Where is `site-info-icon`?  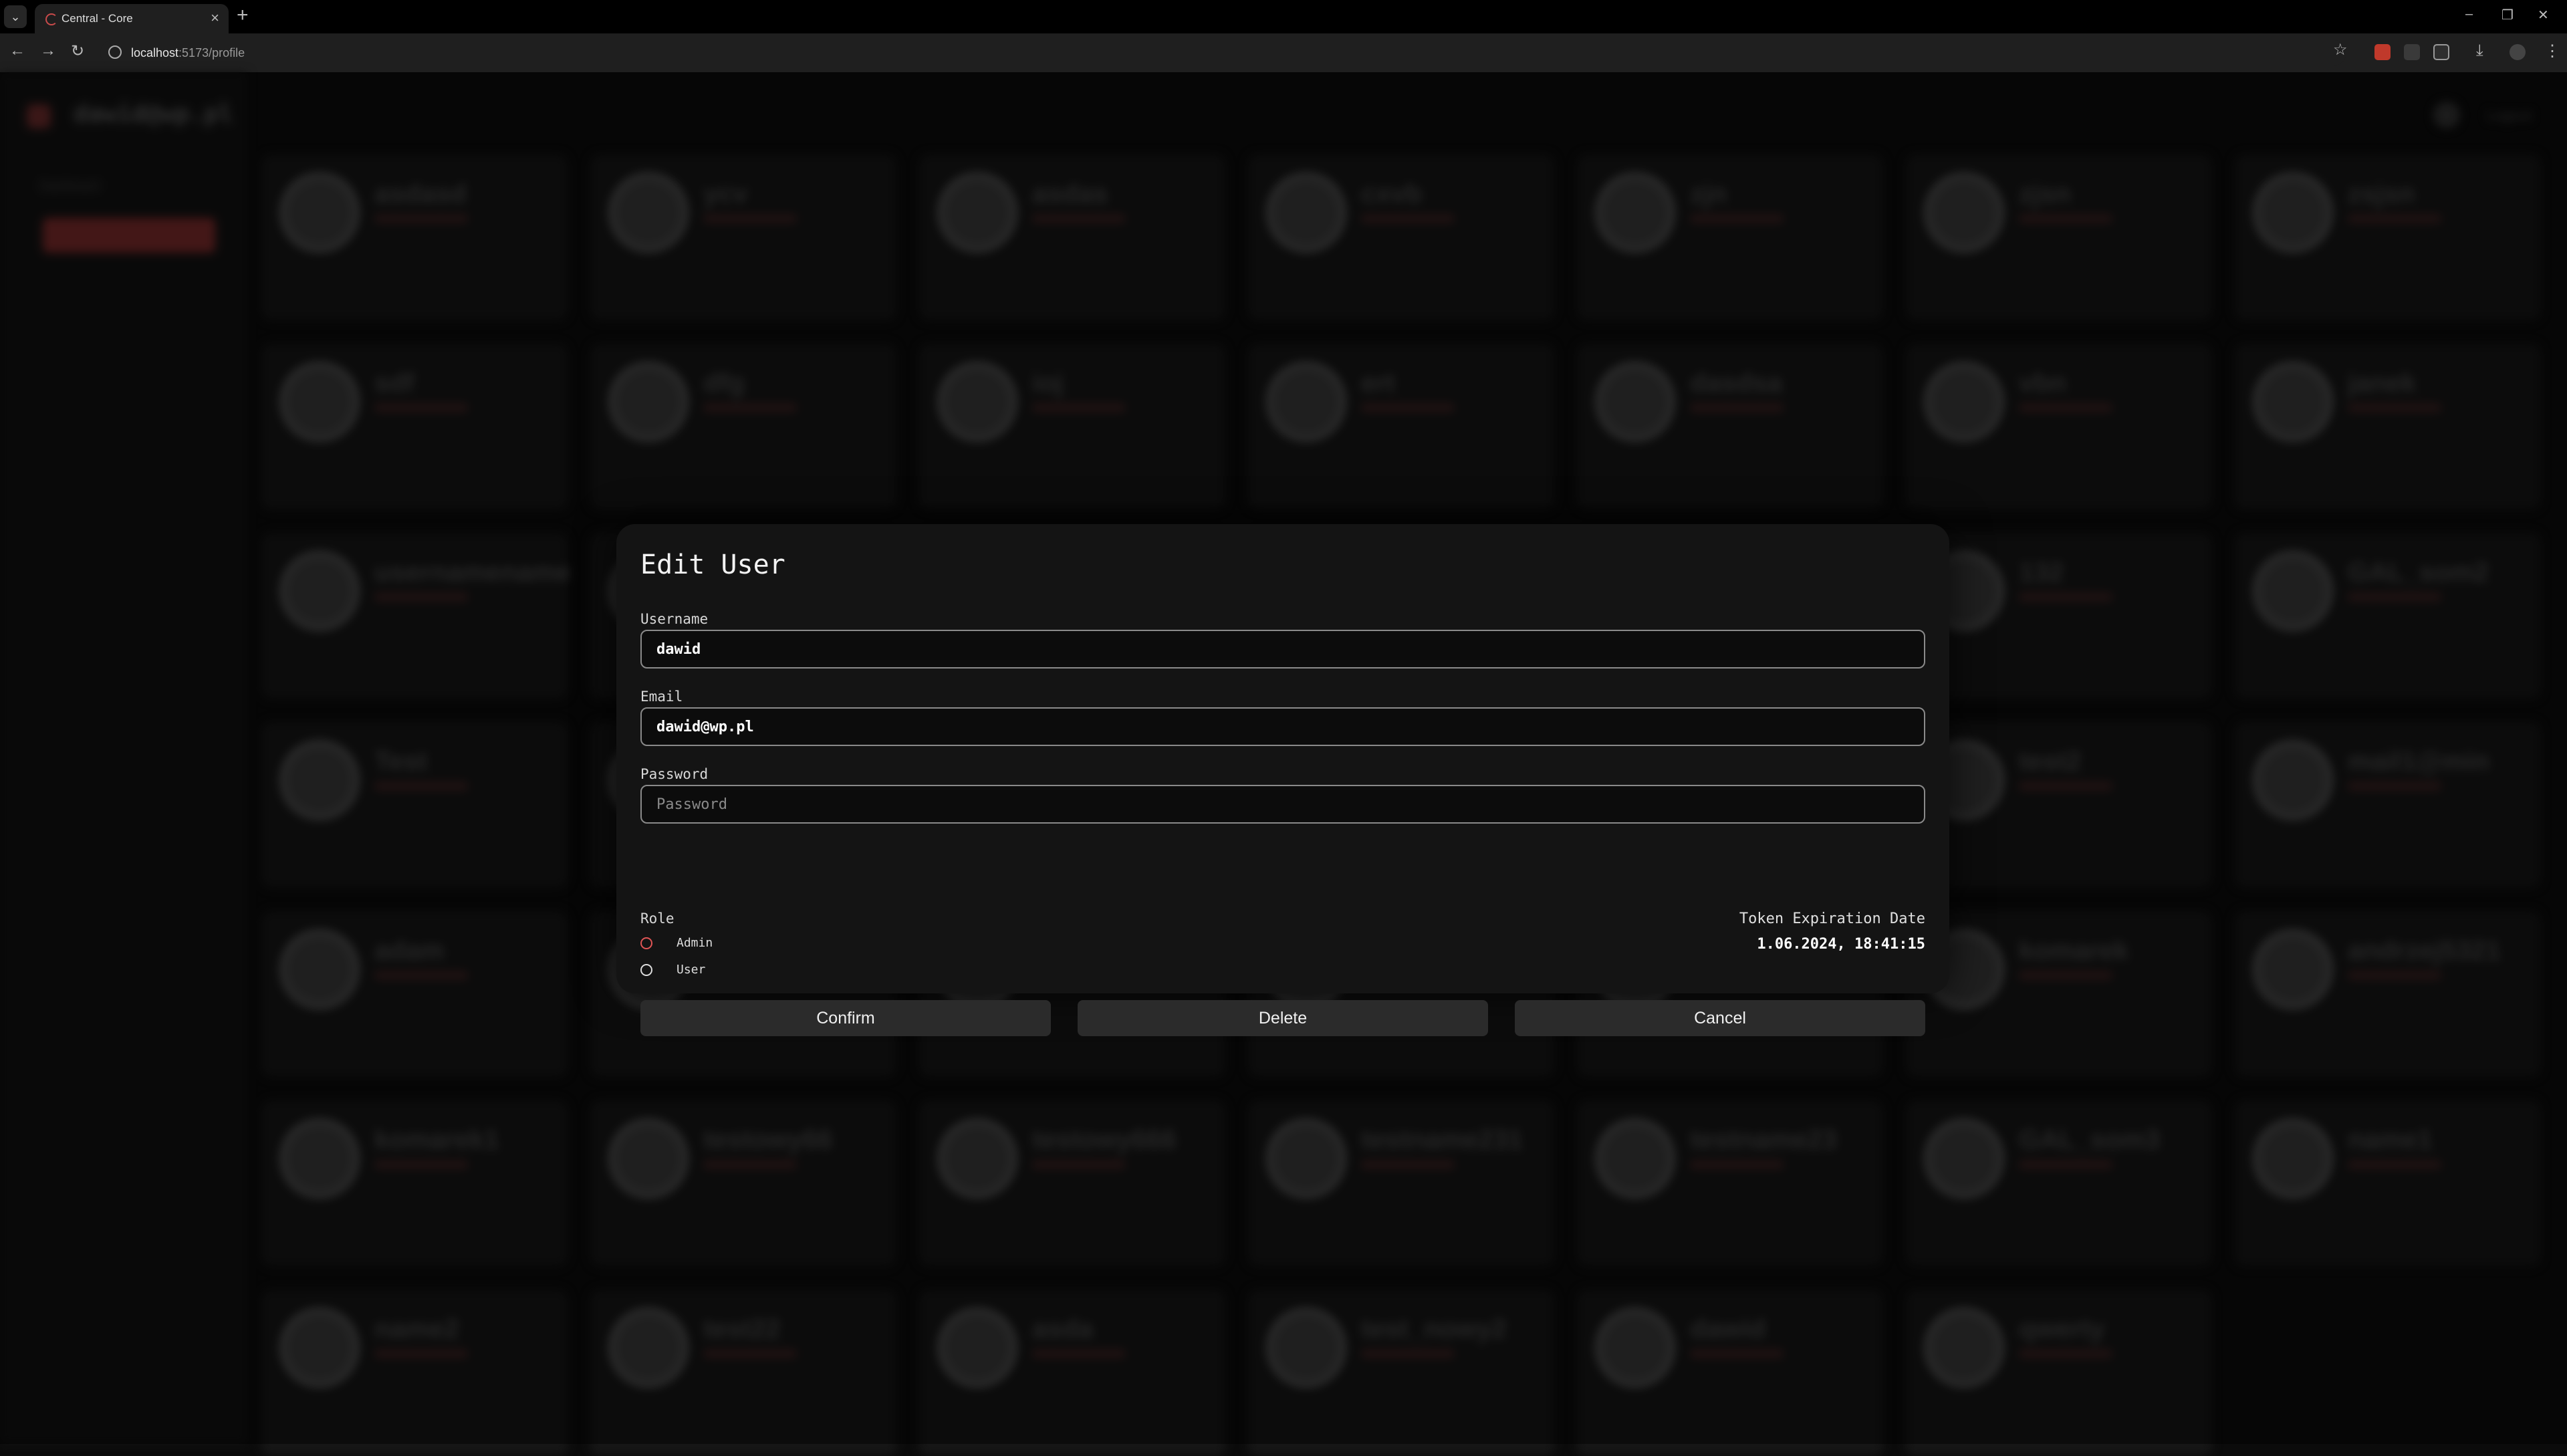 site-info-icon is located at coordinates (115, 52).